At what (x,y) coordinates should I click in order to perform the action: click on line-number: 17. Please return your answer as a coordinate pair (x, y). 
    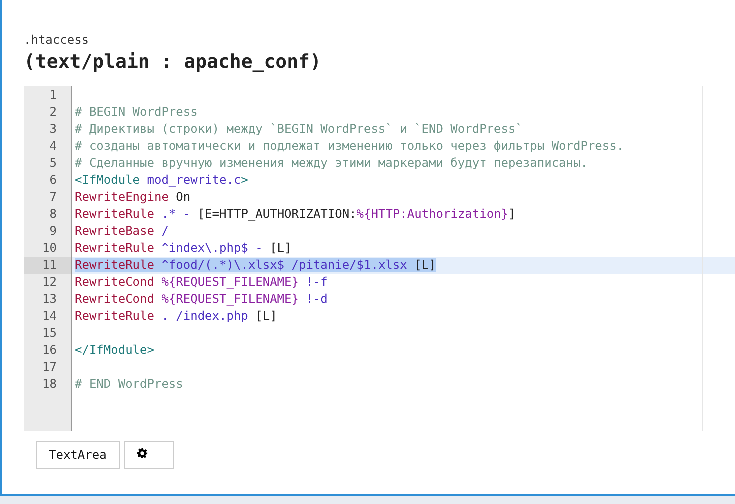
    Looking at the image, I should click on (50, 367).